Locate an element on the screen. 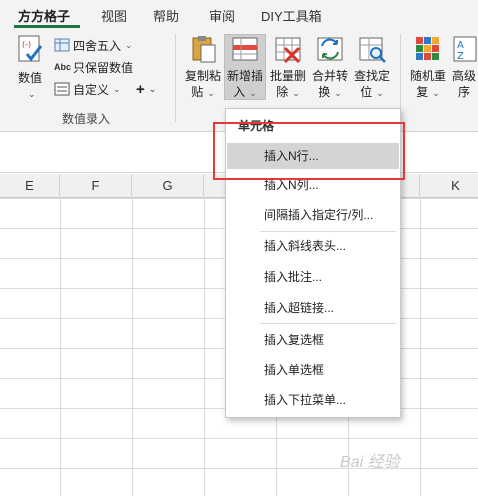 The width and height of the screenshot is (478, 496). random-blocks-icon is located at coordinates (427, 48).